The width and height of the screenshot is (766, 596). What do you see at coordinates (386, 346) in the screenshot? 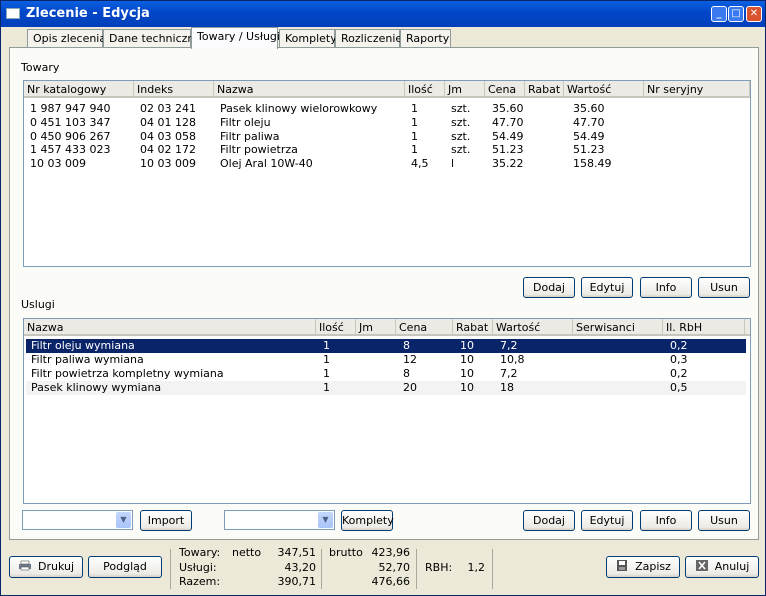
I see `uslugi-row: Filtr oleju wymiana 1 8 10 7,2 0,2` at bounding box center [386, 346].